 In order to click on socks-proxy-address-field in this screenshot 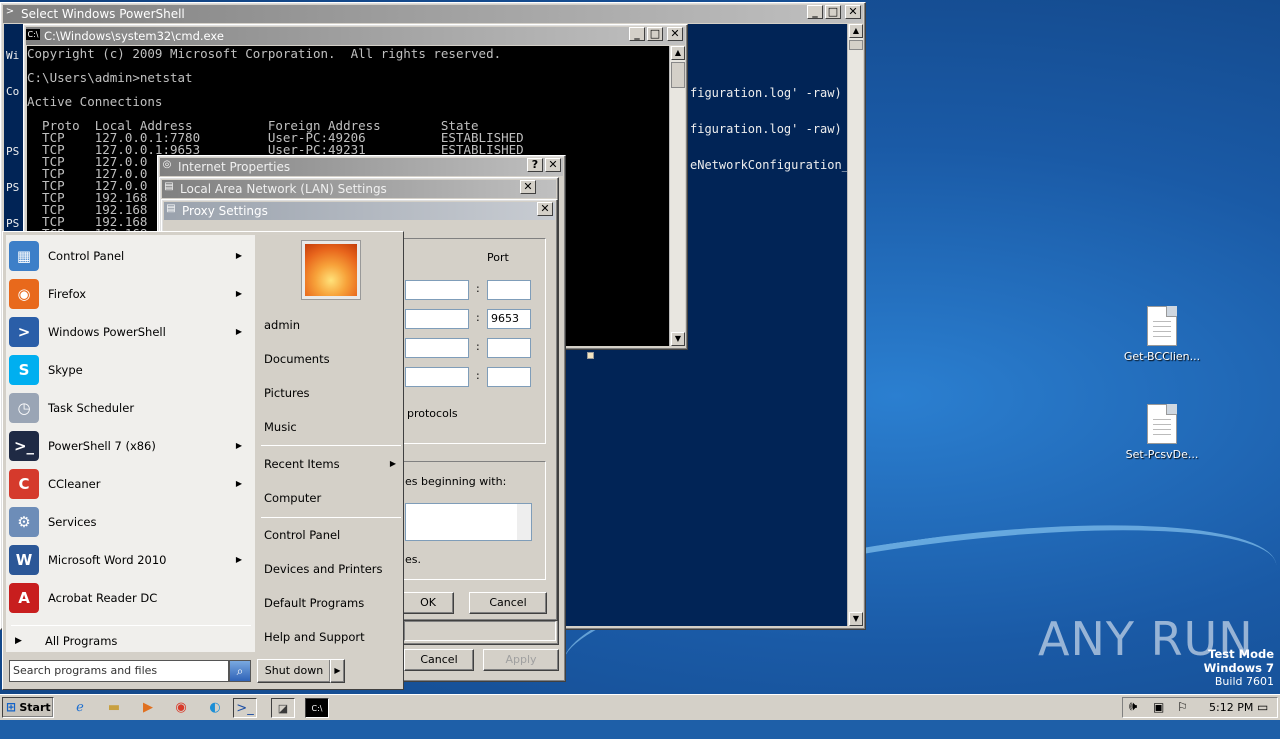, I will do `click(437, 377)`.